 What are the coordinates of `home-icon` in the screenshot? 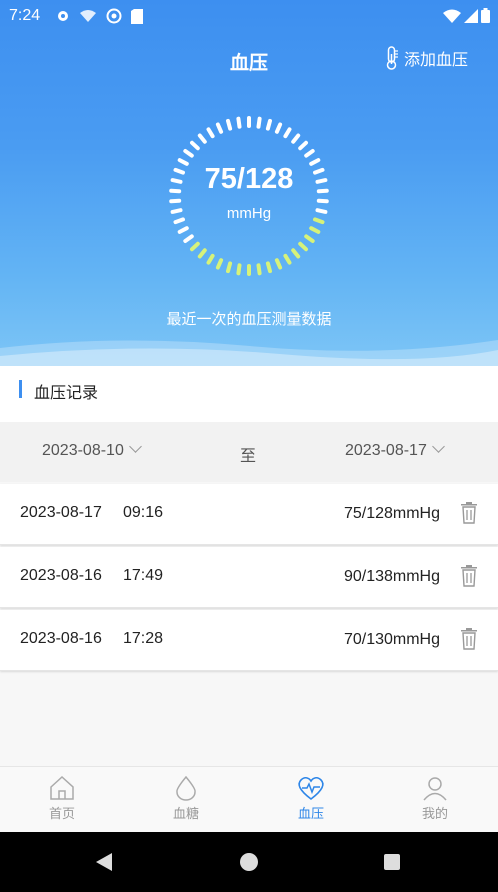 It's located at (62, 787).